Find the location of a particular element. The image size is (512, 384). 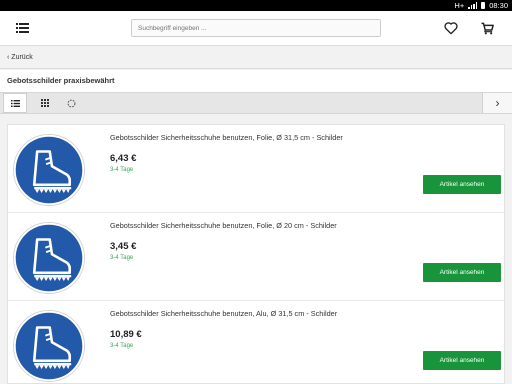

cart-icon is located at coordinates (487, 28).